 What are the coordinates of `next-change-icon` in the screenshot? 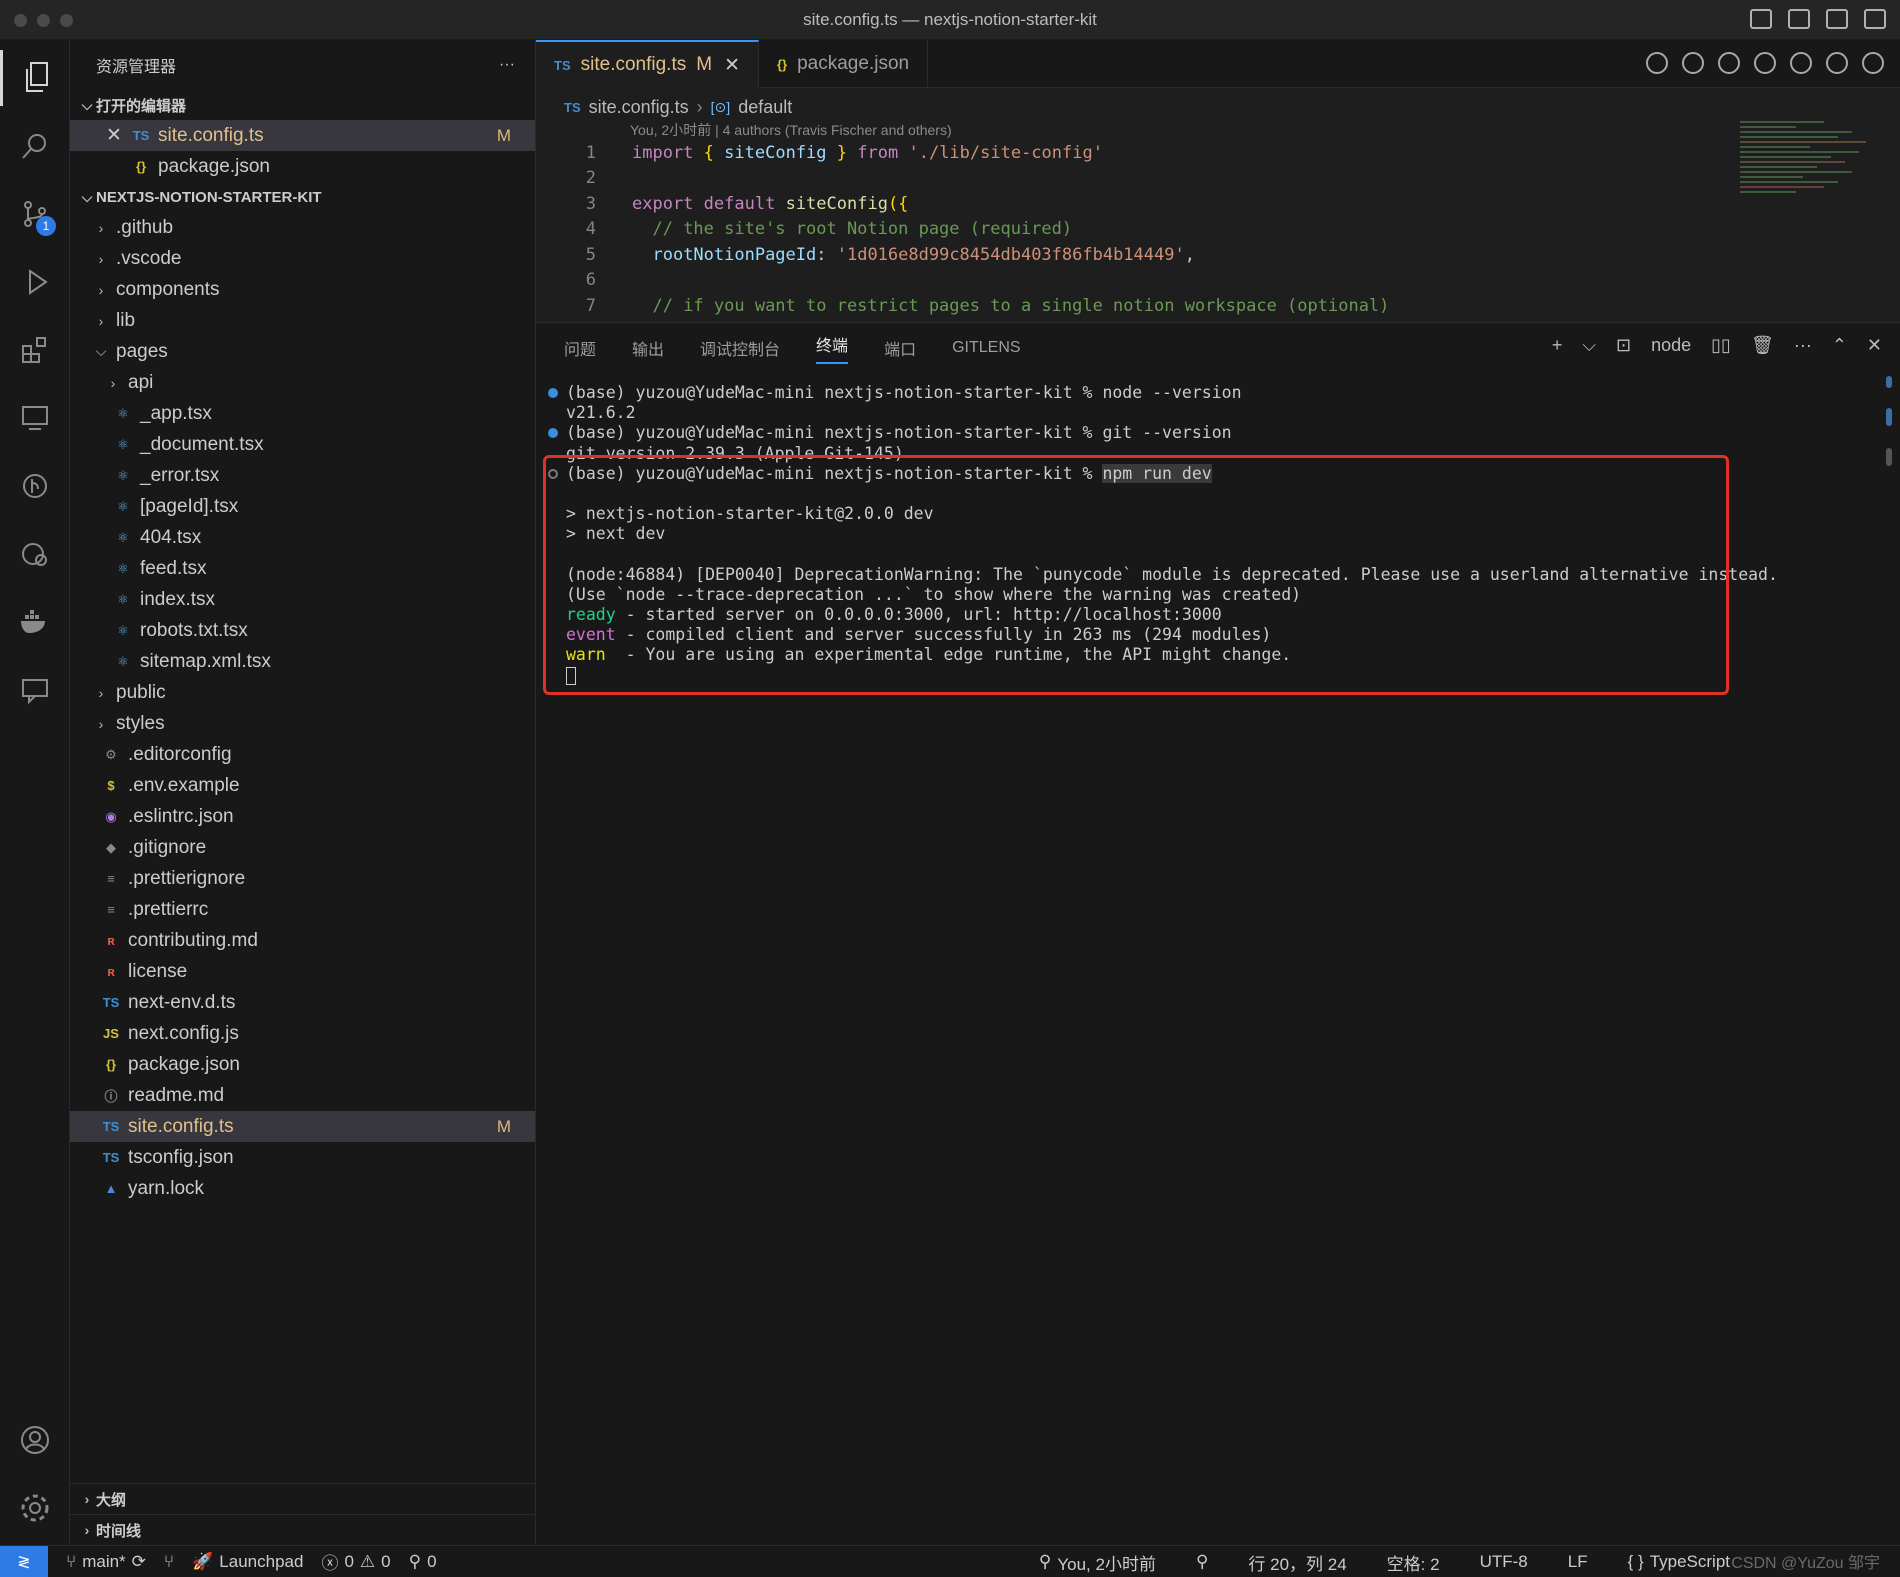 It's located at (1765, 63).